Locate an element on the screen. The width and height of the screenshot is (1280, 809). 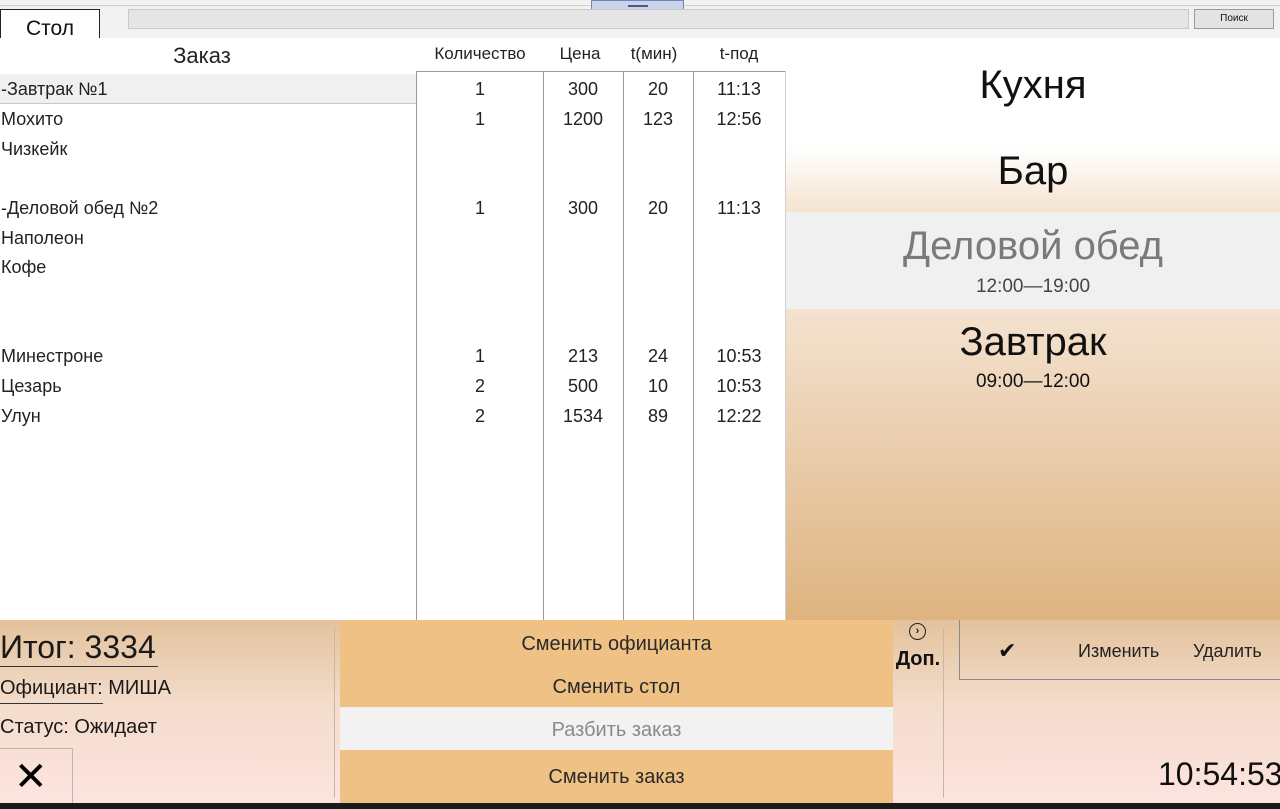
item-price: 1200 is located at coordinates (583, 119).